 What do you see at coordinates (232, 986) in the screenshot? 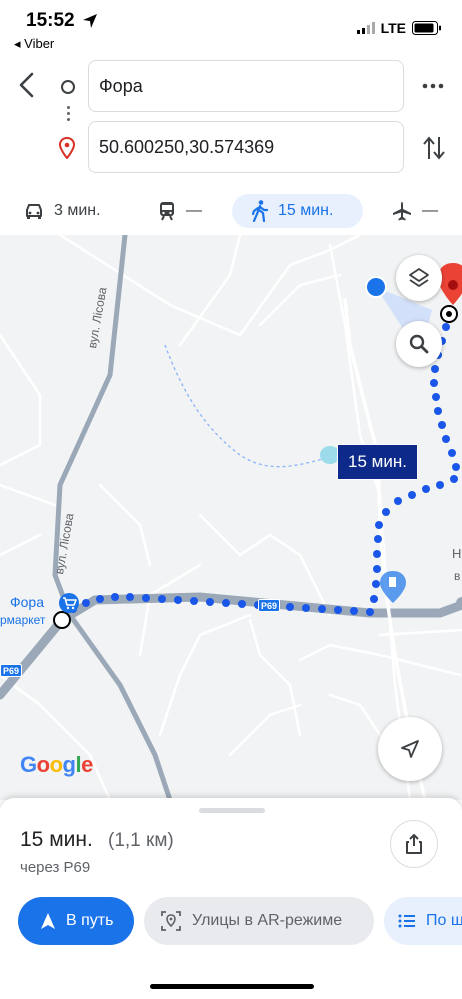
I see `home-indicator` at bounding box center [232, 986].